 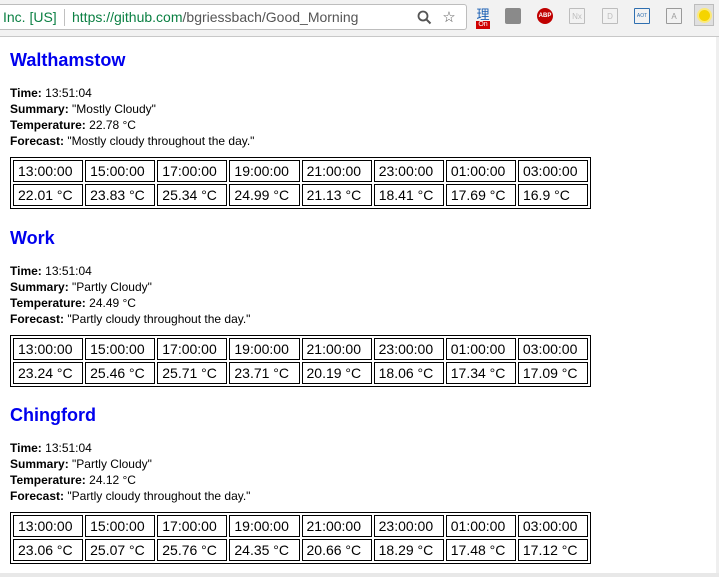 I want to click on forecast-temp-cell: 17.69 °C, so click(x=480, y=195).